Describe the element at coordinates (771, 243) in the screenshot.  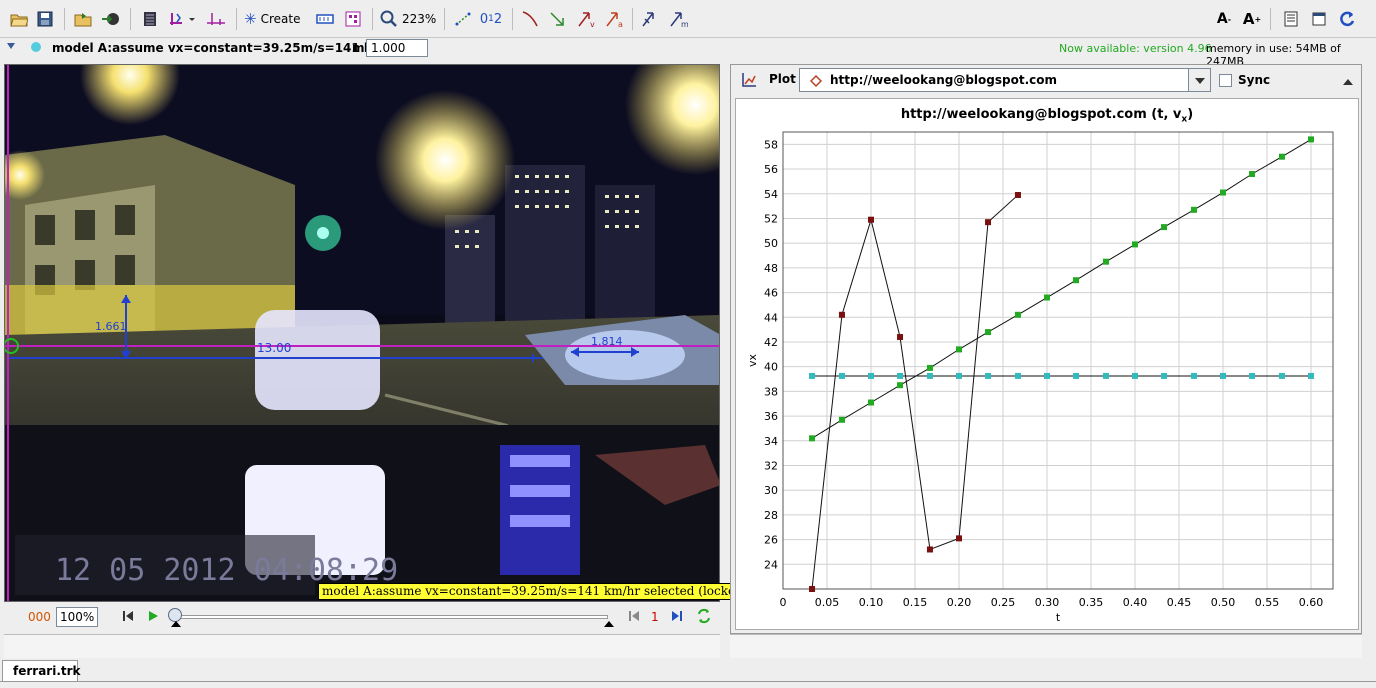
I see `y-tick-label: 50` at that location.